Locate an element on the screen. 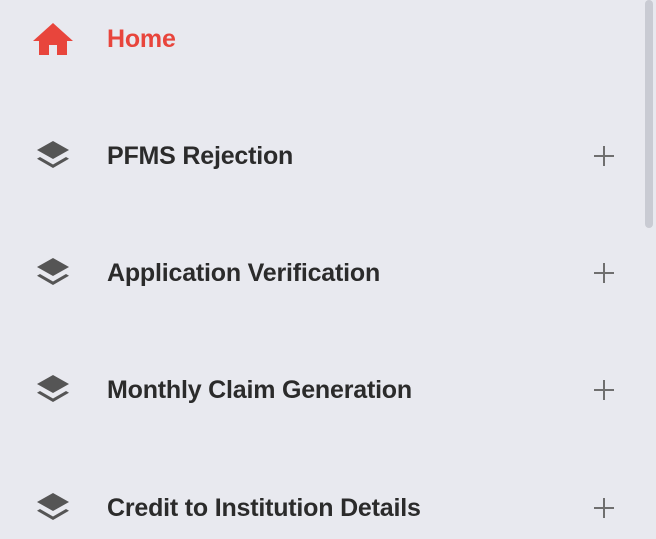 The image size is (656, 539). sidebar-item-application-verification: Application Verification is located at coordinates (319, 273).